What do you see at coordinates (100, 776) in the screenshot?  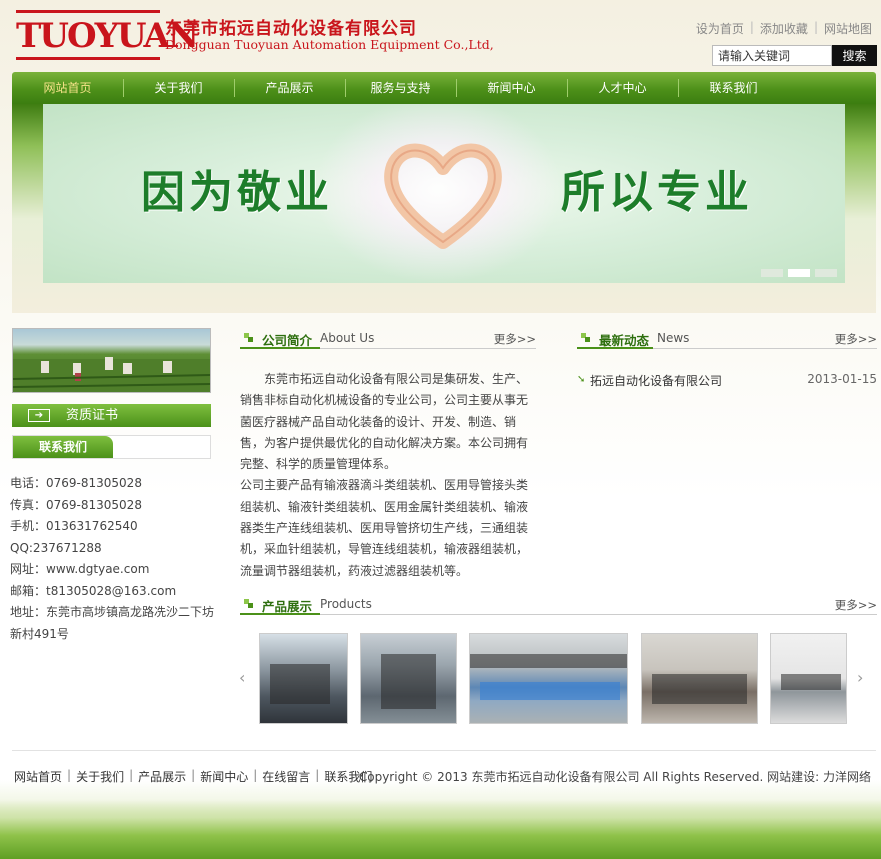 I see `footer-link-about: 关于我们` at bounding box center [100, 776].